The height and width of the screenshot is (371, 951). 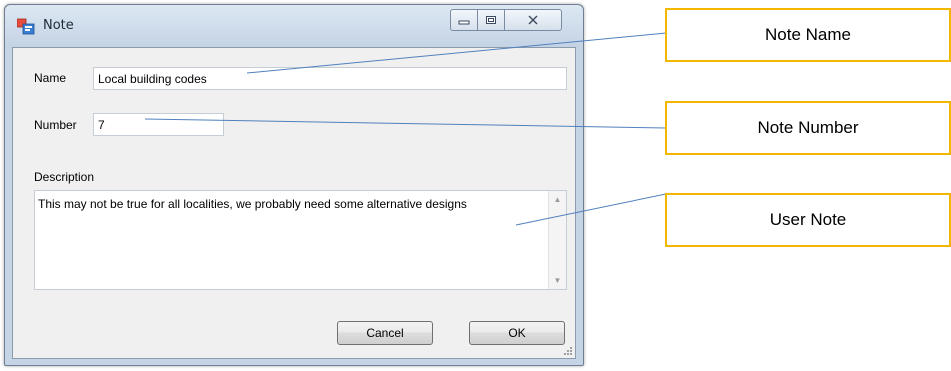 What do you see at coordinates (808, 35) in the screenshot?
I see `callout-note-name: Note Name` at bounding box center [808, 35].